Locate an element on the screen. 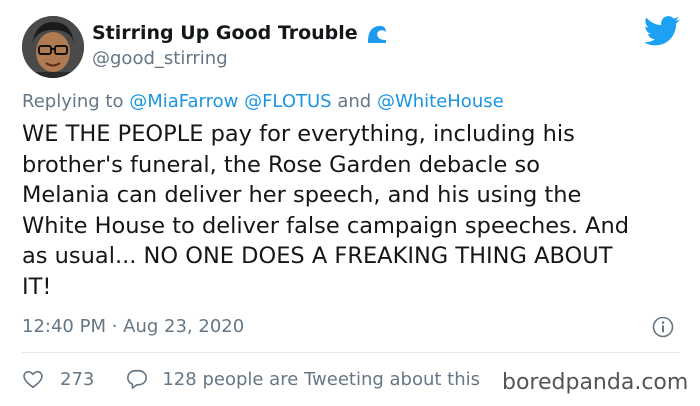 This screenshot has width=700, height=406. author-name-row: Stirring Up Good Trouble is located at coordinates (240, 33).